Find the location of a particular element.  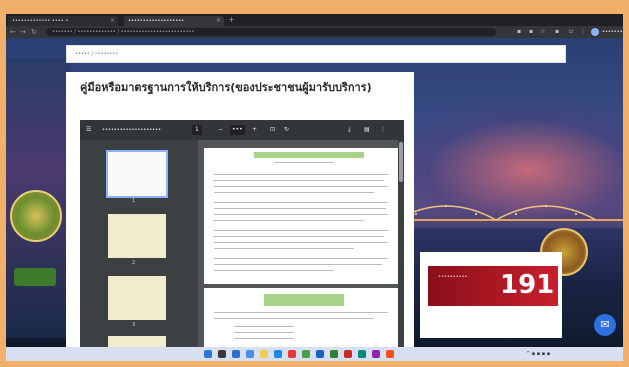

frame-top is located at coordinates (314, 7).